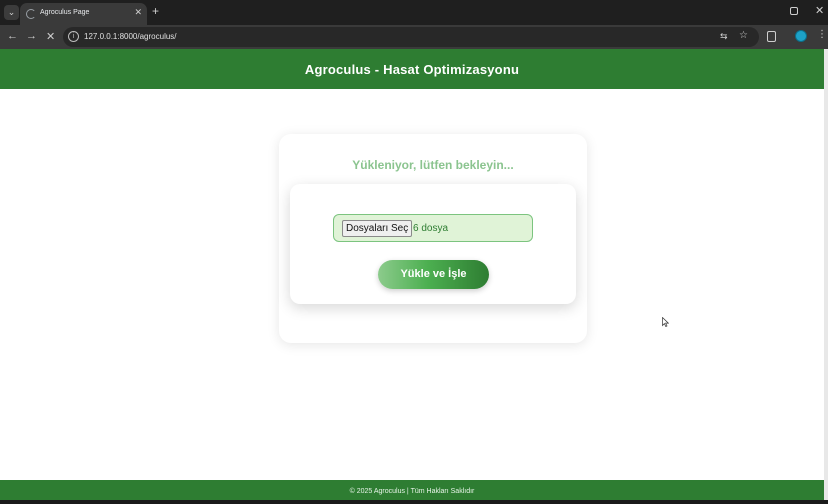 Image resolution: width=828 pixels, height=504 pixels. I want to click on close-tab-icon: ✕, so click(138, 12).